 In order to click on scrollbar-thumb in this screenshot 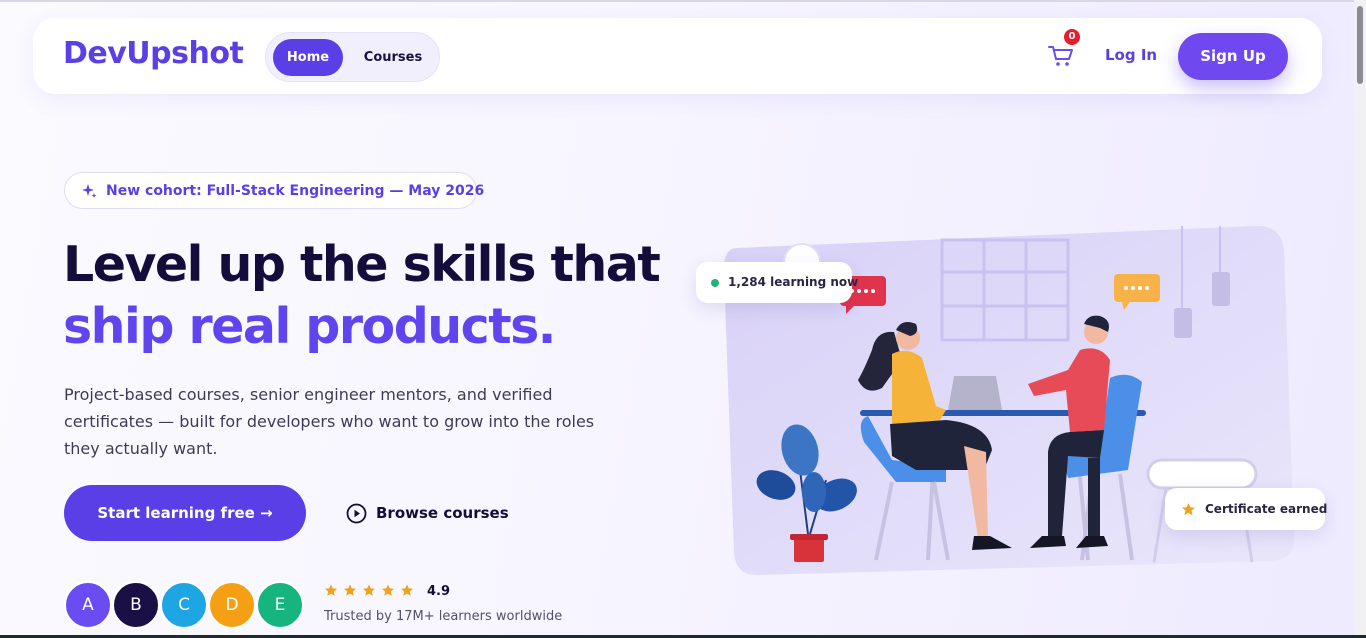, I will do `click(1360, 45)`.